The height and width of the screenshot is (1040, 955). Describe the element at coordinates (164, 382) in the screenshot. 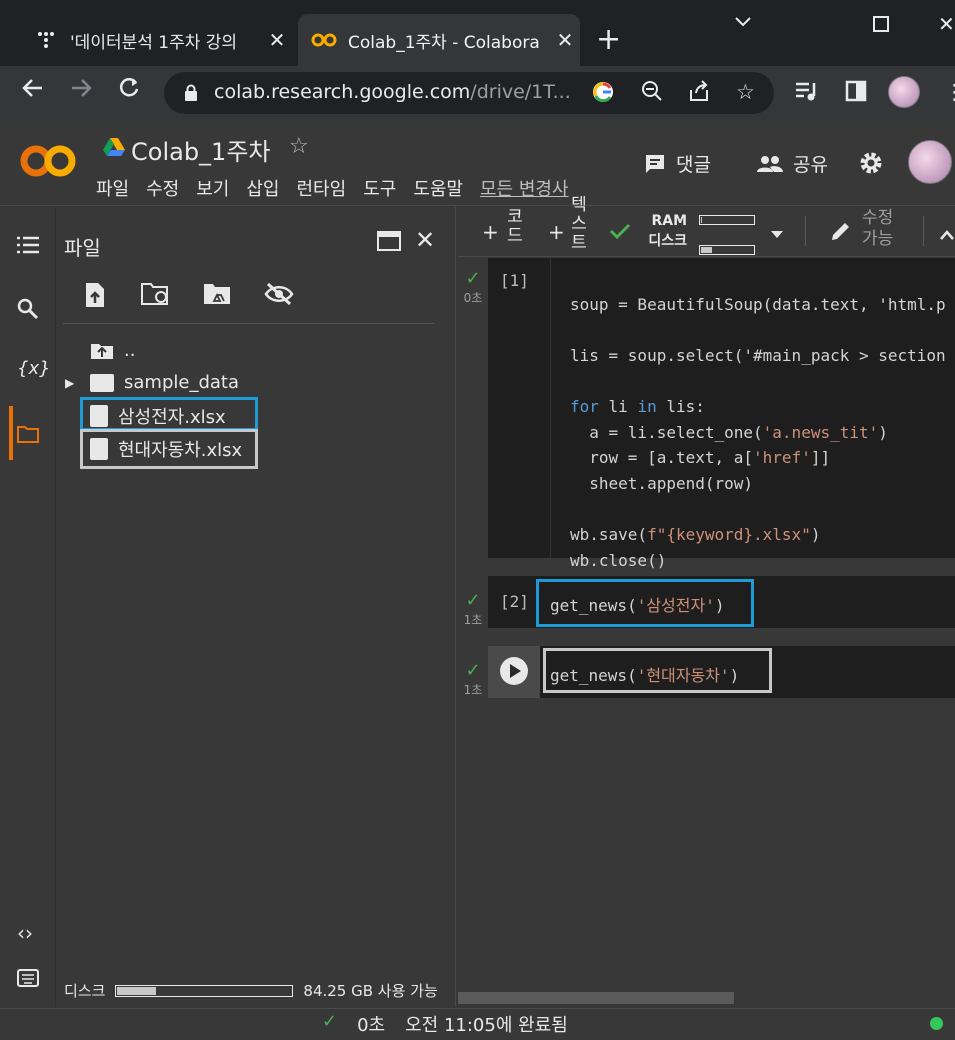

I see `tree-folder-sample-data: sample_data` at that location.